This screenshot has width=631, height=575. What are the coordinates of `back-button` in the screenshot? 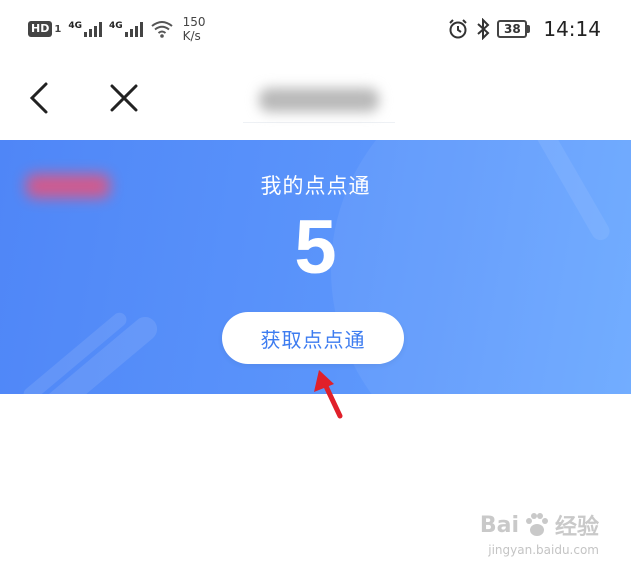 It's located at (40, 98).